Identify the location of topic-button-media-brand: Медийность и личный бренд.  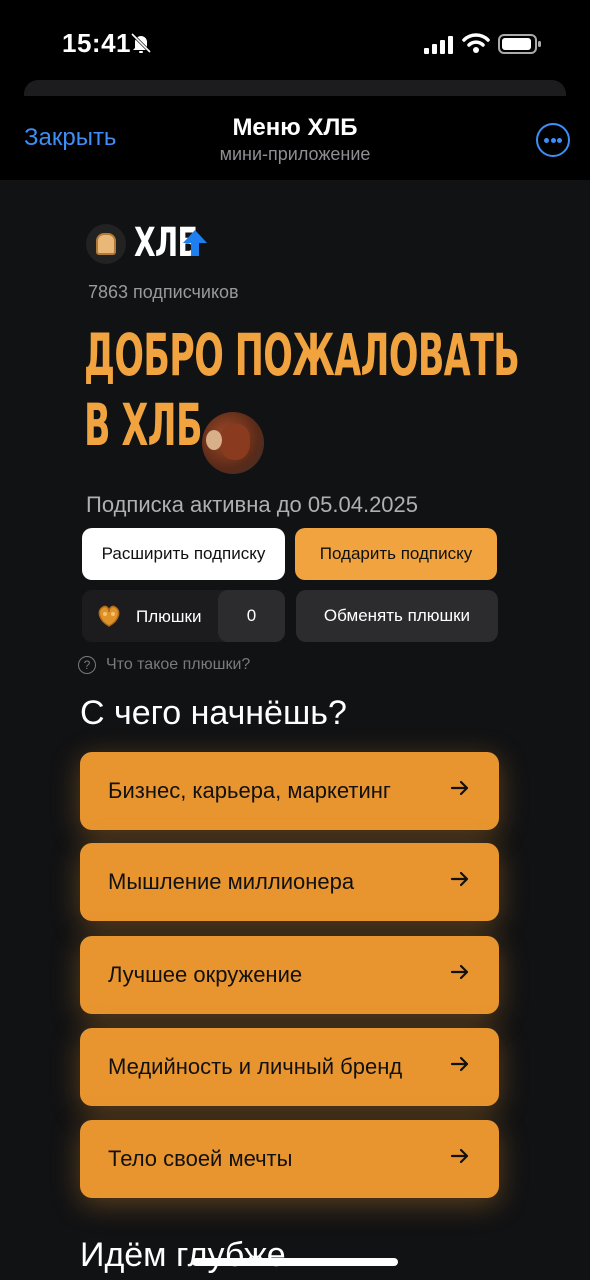
(289, 1067).